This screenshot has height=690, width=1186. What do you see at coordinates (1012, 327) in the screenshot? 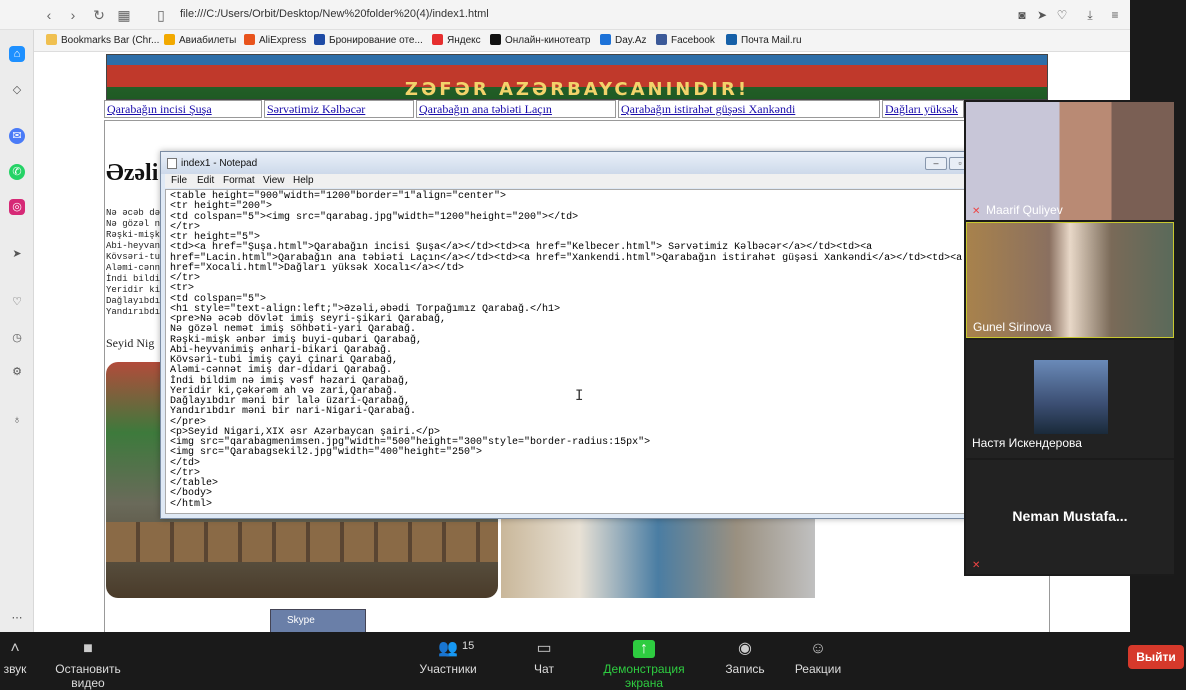
I see `participant-name: Gunel Sirinova` at bounding box center [1012, 327].